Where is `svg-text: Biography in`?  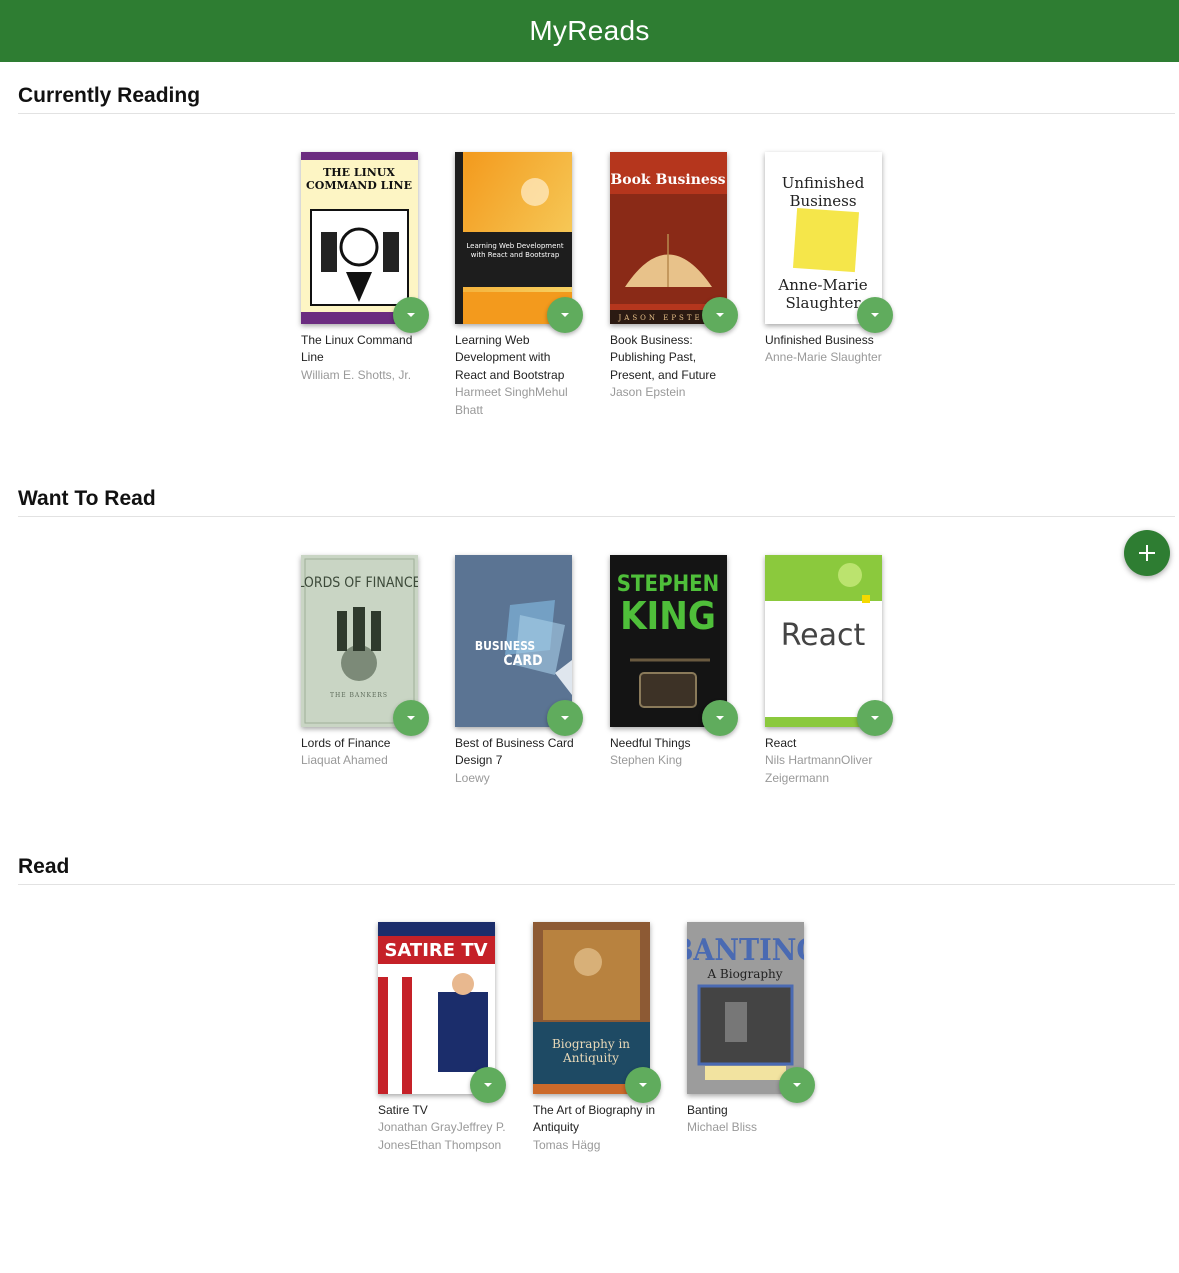
svg-text: Biography in is located at coordinates (591, 1044).